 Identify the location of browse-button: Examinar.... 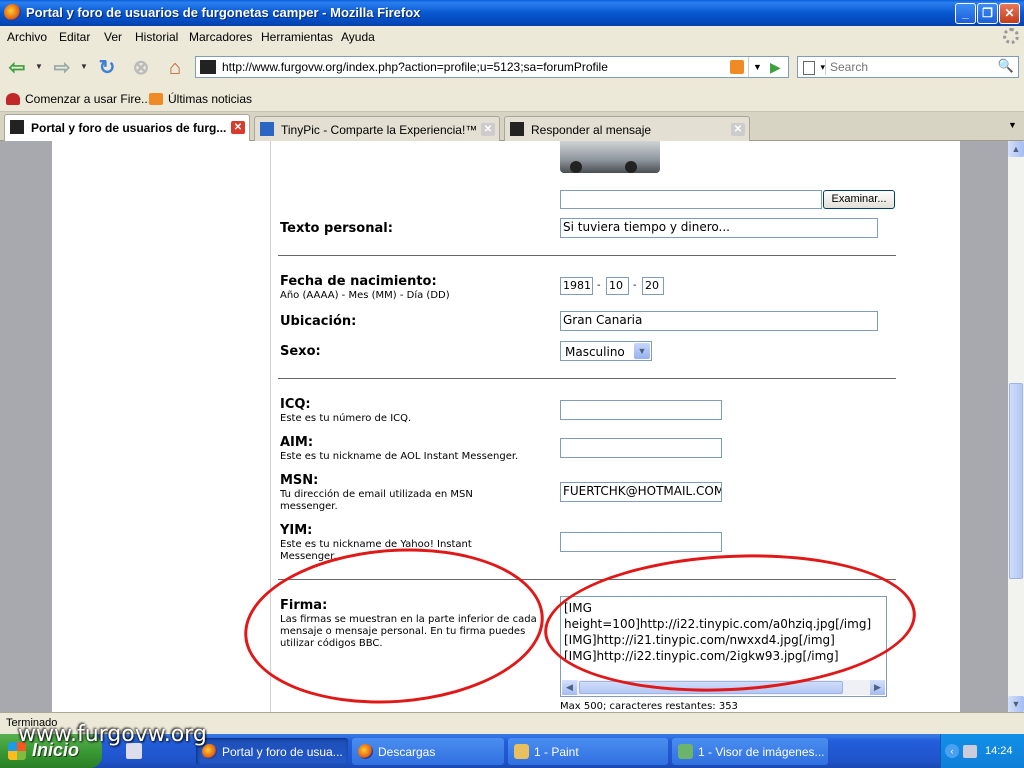
(859, 199).